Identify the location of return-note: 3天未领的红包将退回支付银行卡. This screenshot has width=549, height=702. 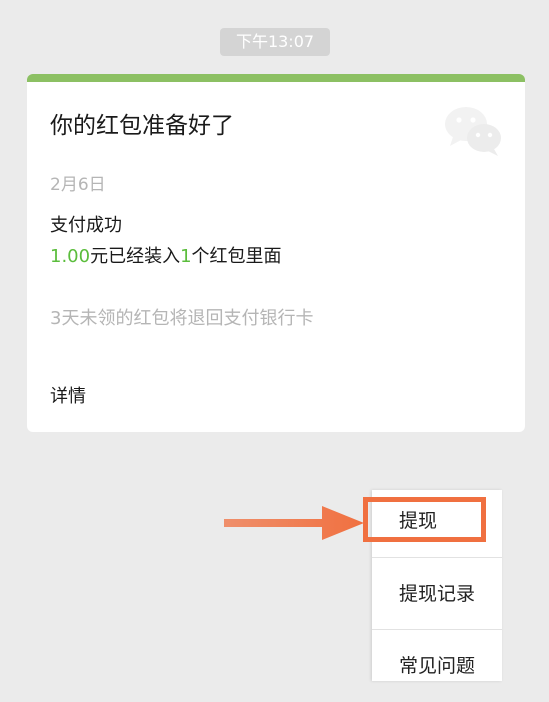
(182, 318).